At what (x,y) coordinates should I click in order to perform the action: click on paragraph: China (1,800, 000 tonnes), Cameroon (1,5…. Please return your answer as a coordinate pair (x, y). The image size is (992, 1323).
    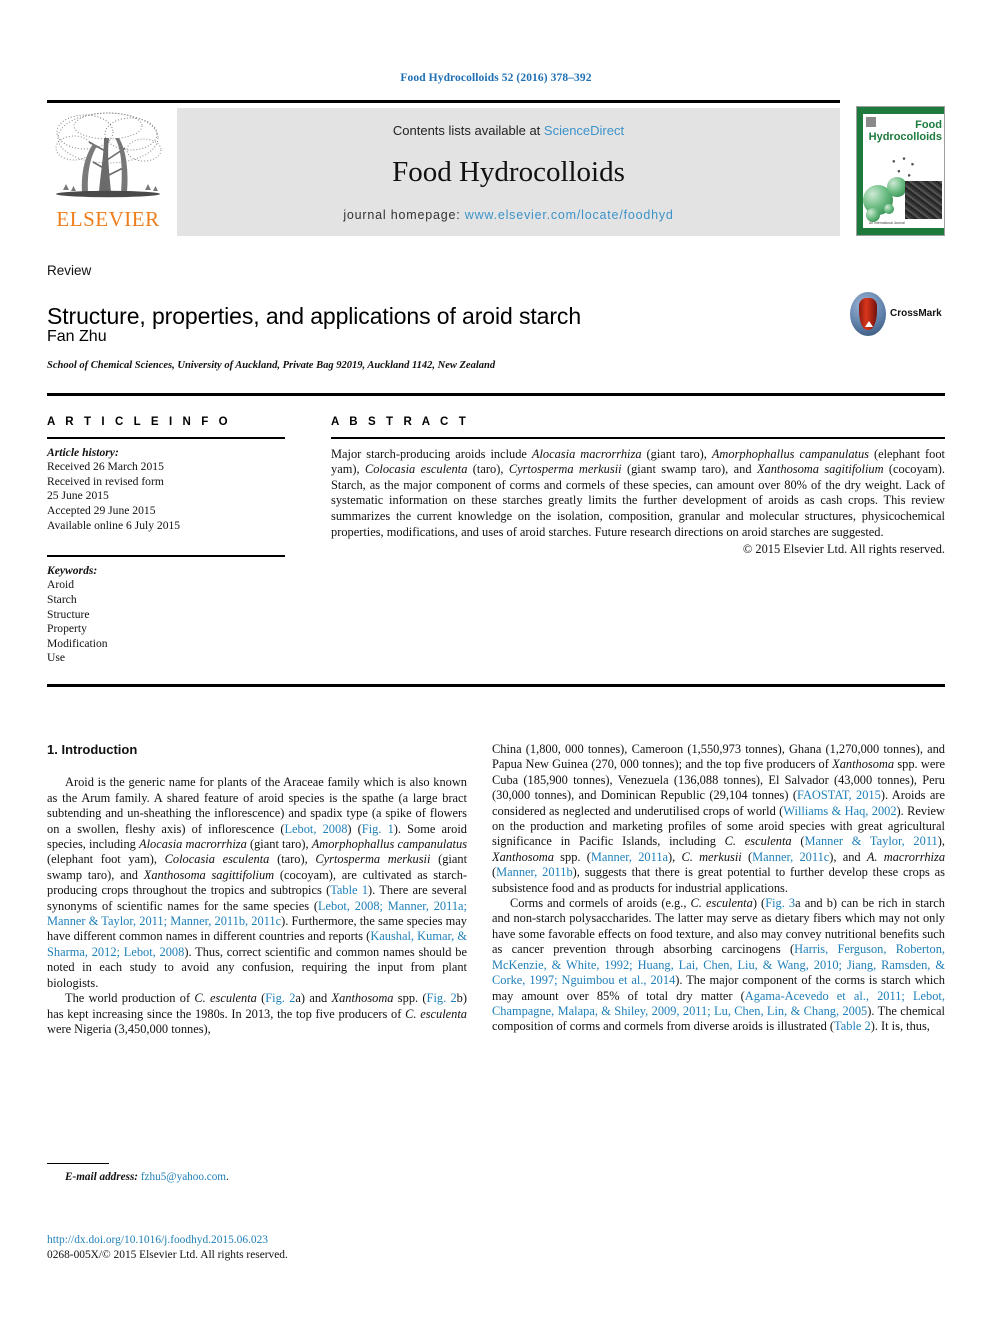
    Looking at the image, I should click on (719, 818).